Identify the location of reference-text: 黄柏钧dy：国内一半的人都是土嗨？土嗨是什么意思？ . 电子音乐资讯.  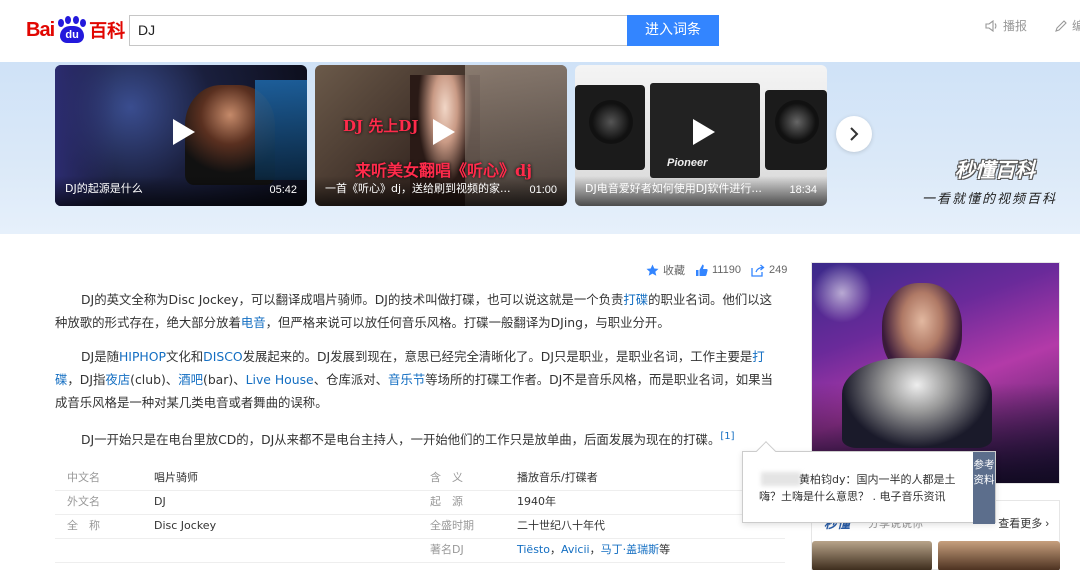
(861, 488).